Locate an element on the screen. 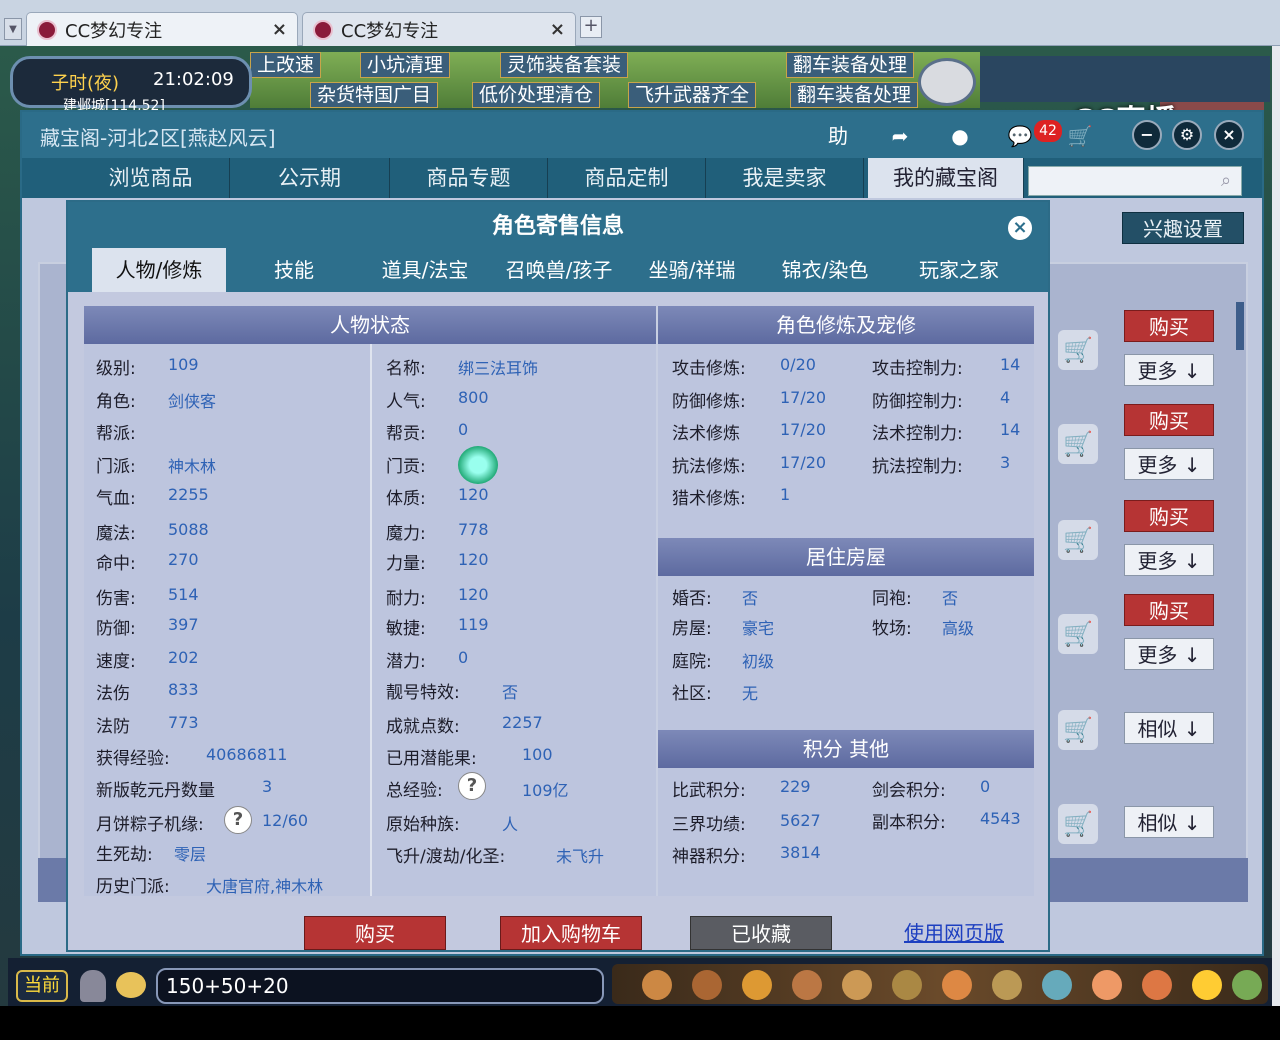 Image resolution: width=1280 pixels, height=1040 pixels. extra-label: 历史门派: is located at coordinates (133, 887).